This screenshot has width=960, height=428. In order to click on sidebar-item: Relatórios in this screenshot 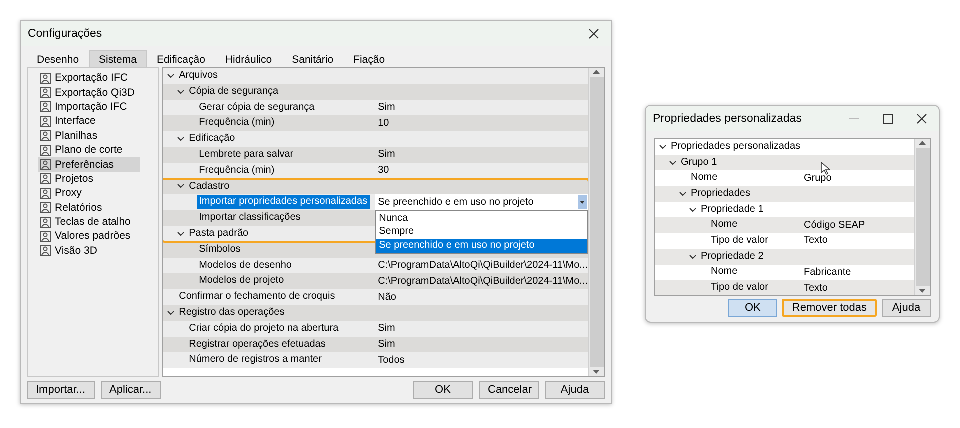, I will do `click(89, 207)`.